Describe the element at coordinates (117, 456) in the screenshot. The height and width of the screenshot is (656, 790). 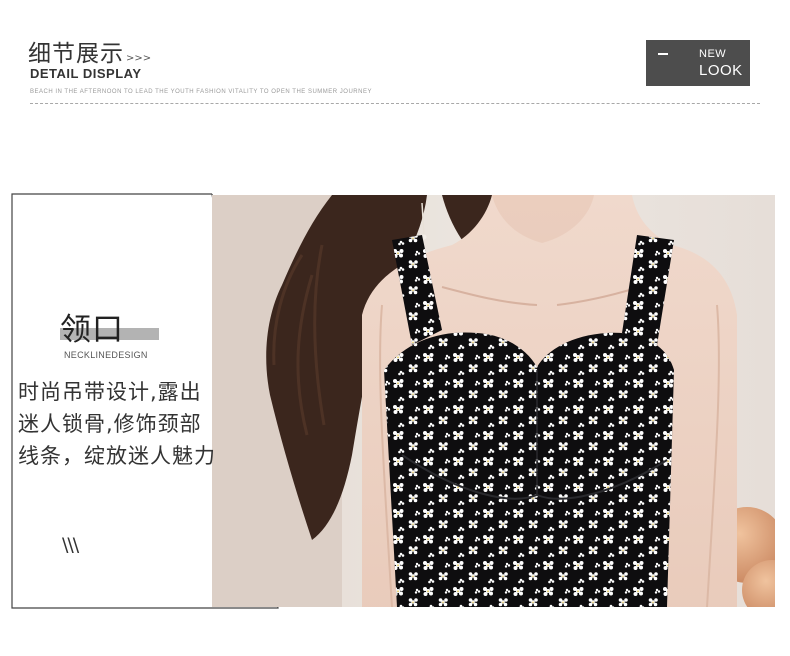
I see `description-line: 线条，绽放迷人魅力` at that location.